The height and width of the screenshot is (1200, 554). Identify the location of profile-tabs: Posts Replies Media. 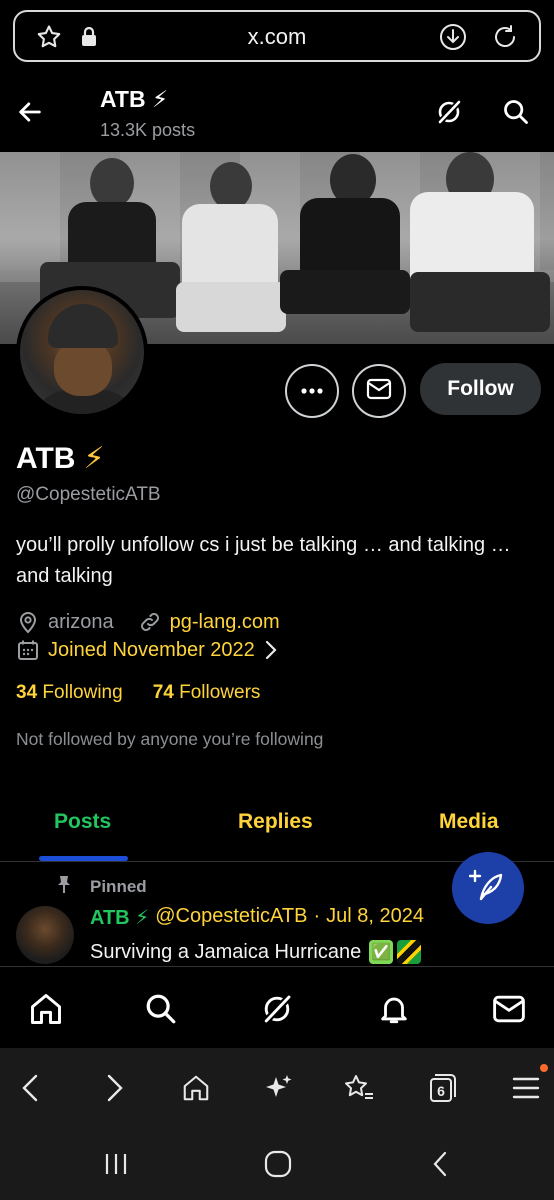
(277, 826).